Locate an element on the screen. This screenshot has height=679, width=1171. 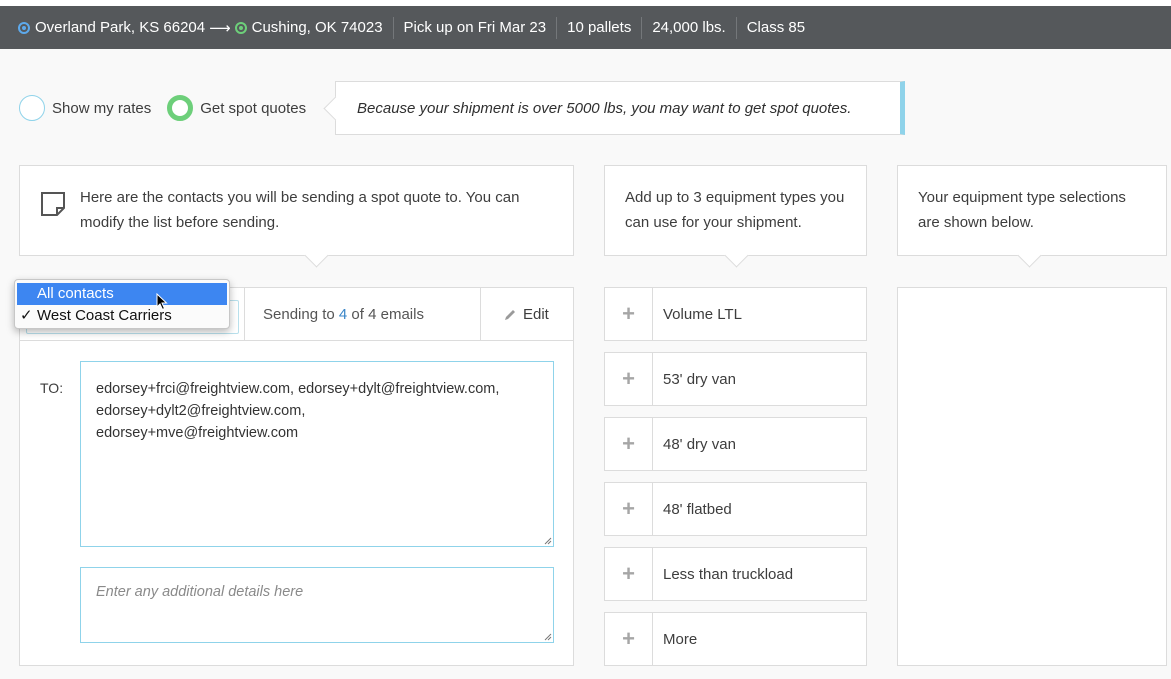
equipment-label: Volume LTL is located at coordinates (702, 314).